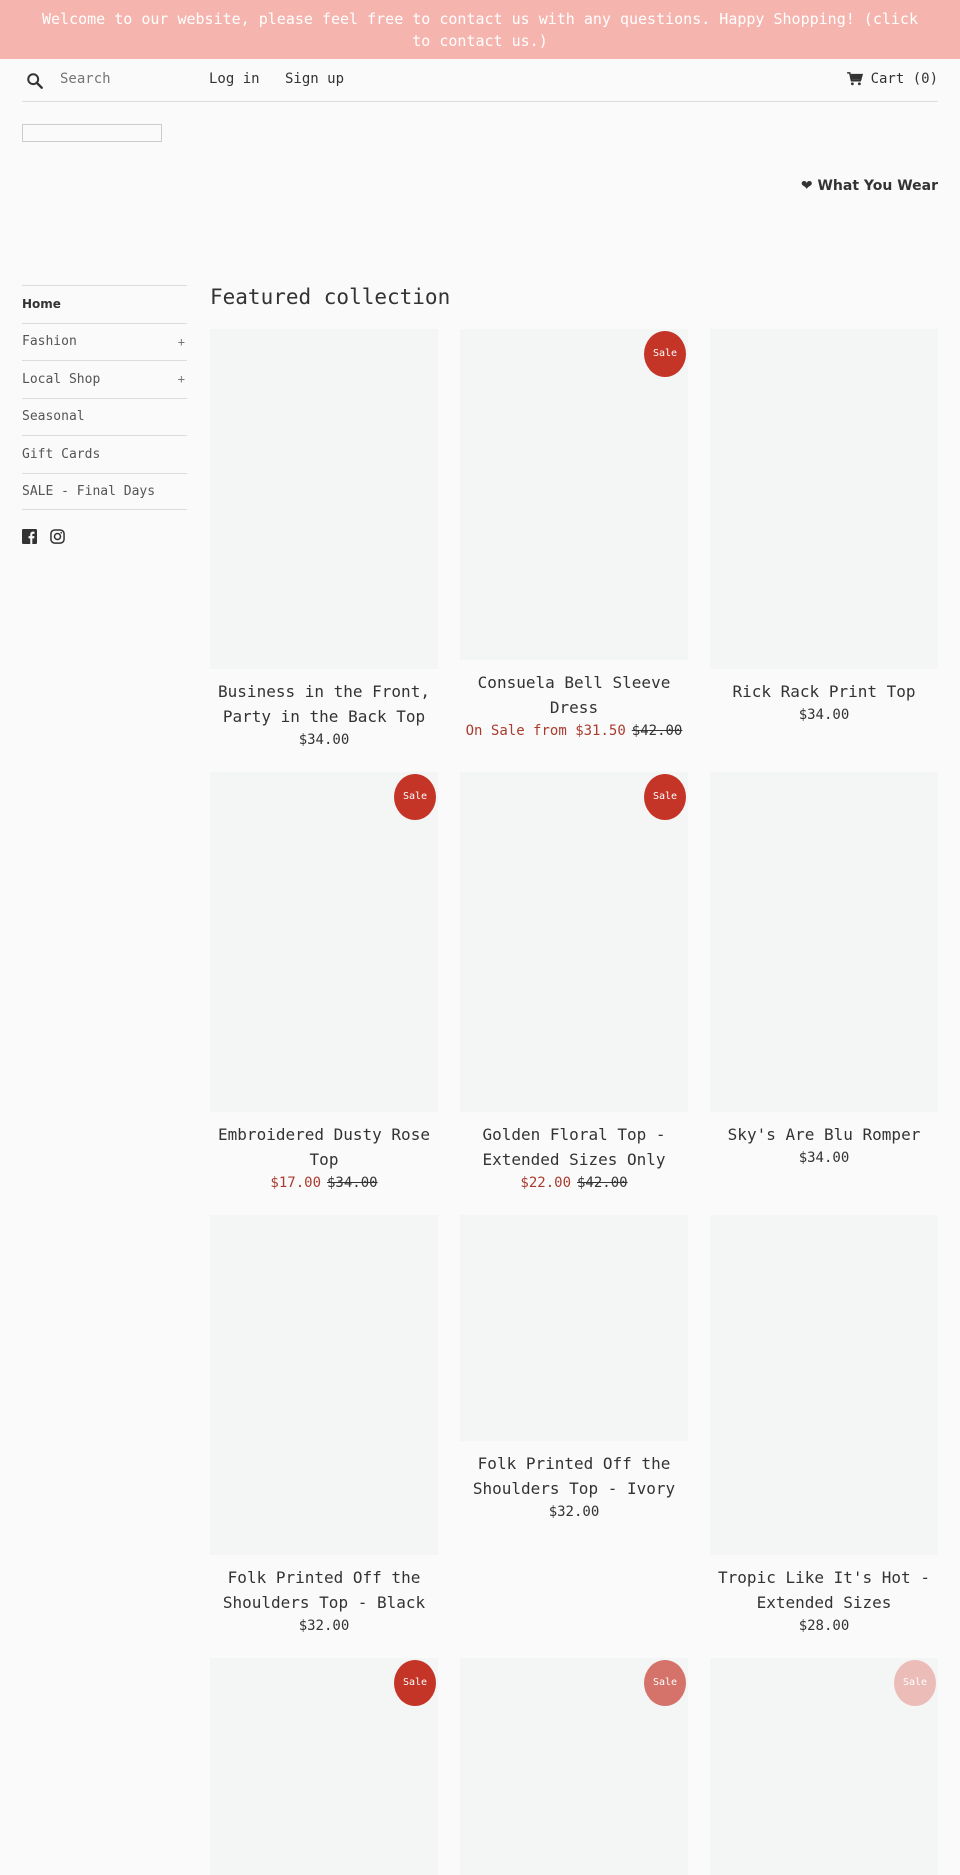 The image size is (960, 1875). Describe the element at coordinates (92, 133) in the screenshot. I see `logo-placeholder` at that location.